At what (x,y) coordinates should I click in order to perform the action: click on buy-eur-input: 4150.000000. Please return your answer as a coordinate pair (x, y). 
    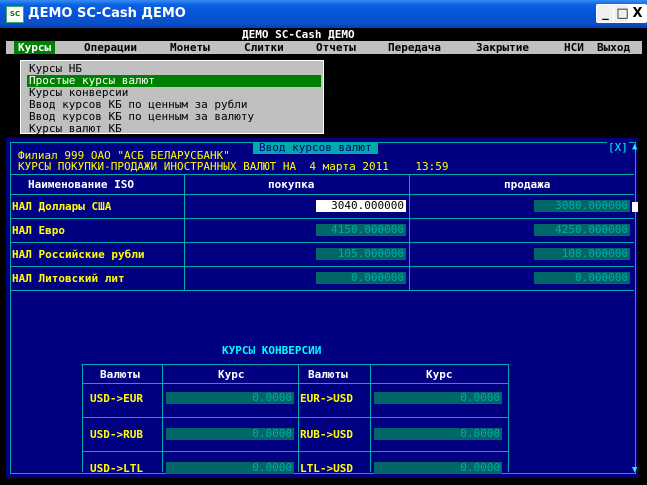
    Looking at the image, I should click on (361, 230).